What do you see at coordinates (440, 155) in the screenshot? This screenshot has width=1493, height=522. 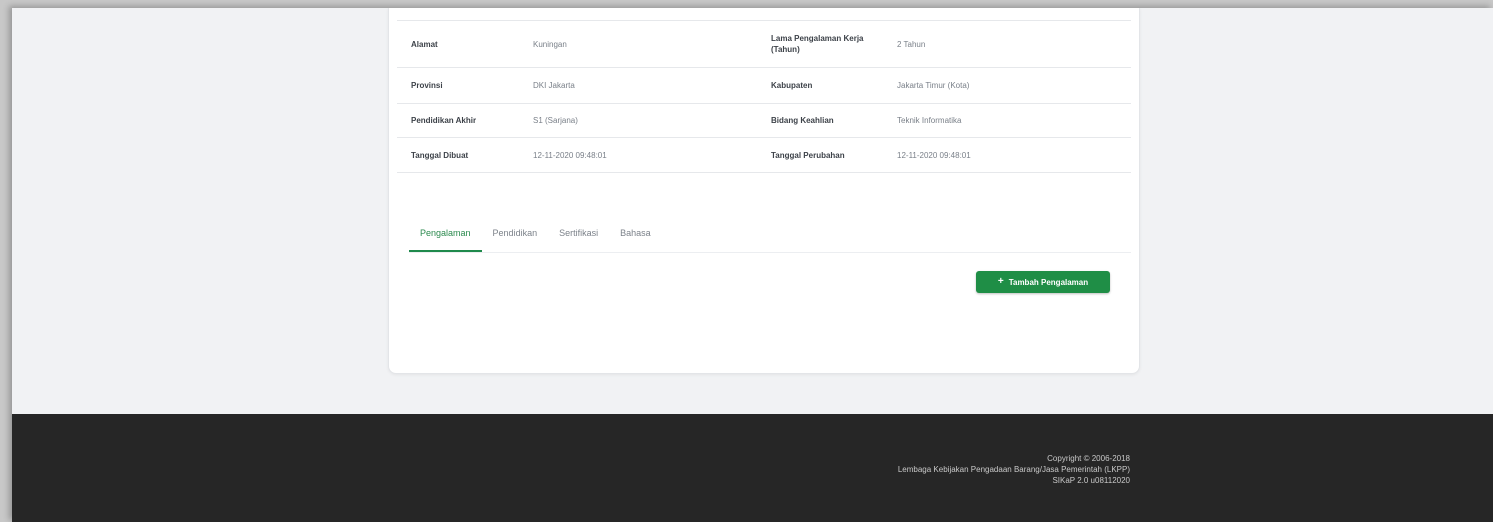 I see `field-label: Tanggal Dibuat` at bounding box center [440, 155].